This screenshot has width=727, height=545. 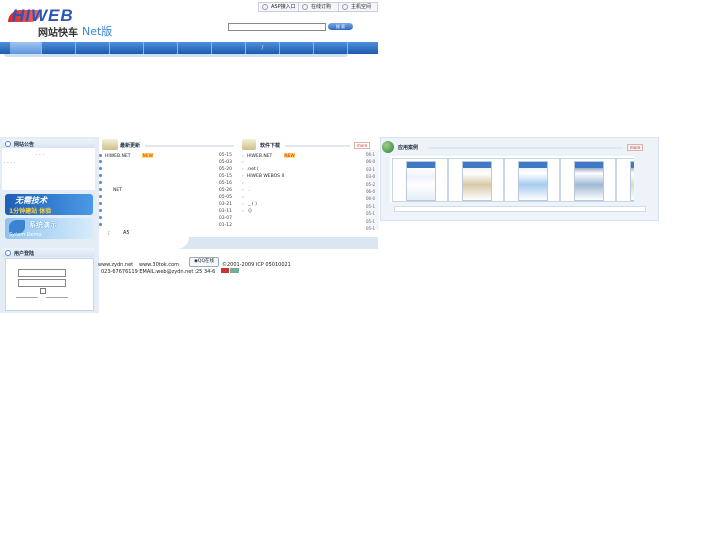 What do you see at coordinates (24, 145) in the screenshot?
I see `notice-title: 网站公告` at bounding box center [24, 145].